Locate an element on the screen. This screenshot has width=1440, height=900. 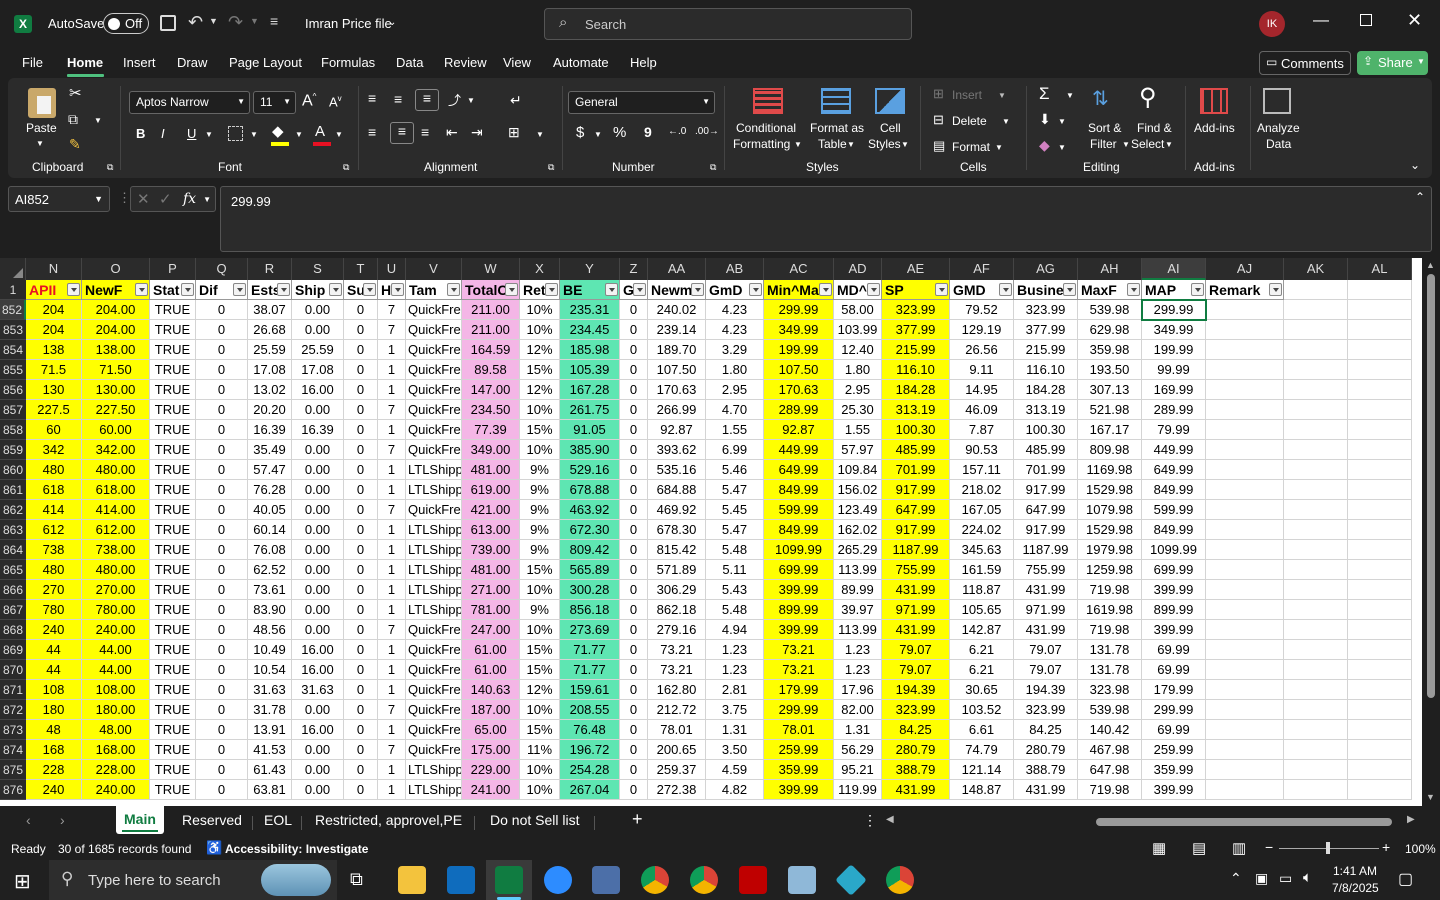
autosum-chevron-icon: ▼ is located at coordinates (1070, 95).